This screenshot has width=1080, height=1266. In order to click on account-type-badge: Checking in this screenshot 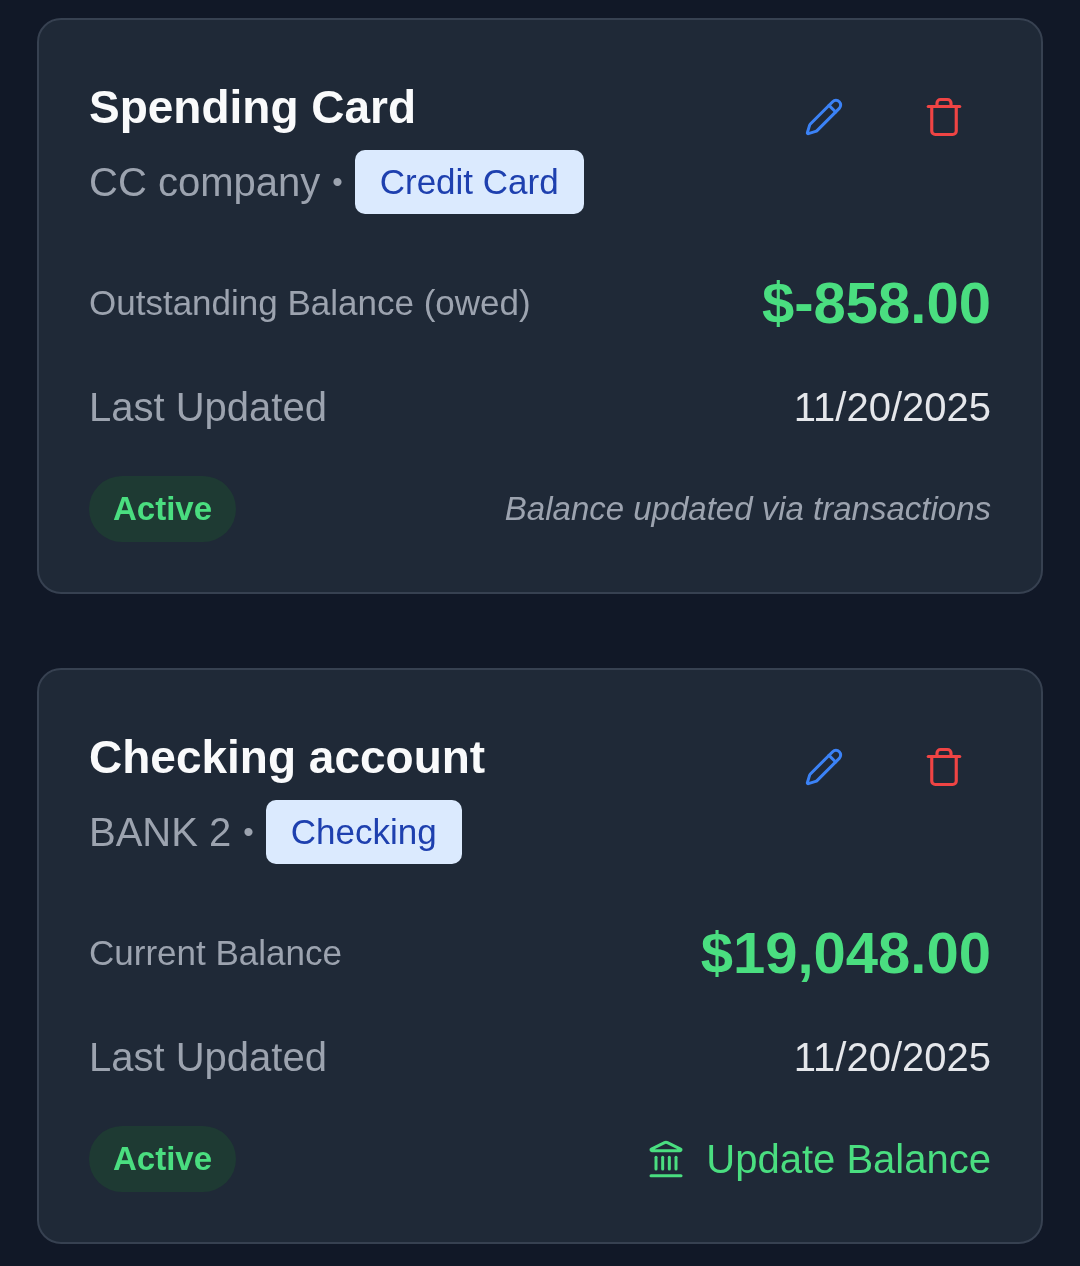, I will do `click(363, 832)`.